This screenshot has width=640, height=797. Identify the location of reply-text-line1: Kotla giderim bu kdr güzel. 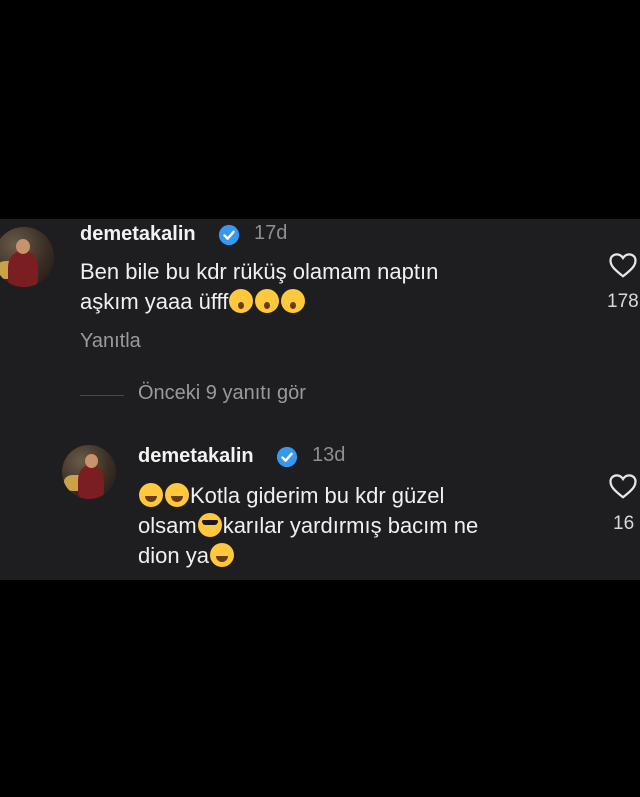
(348, 496).